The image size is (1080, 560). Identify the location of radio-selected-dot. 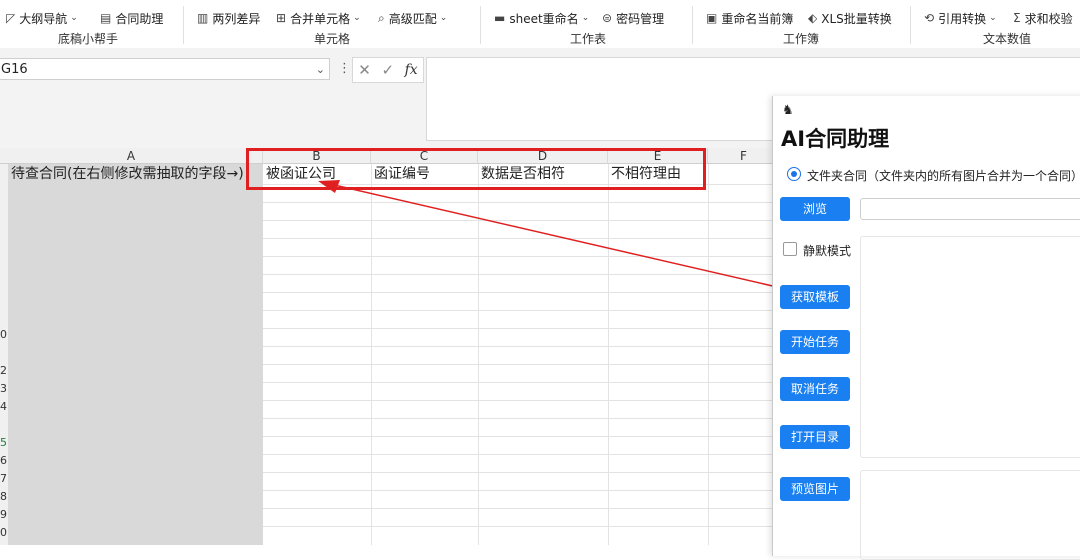
(793, 173).